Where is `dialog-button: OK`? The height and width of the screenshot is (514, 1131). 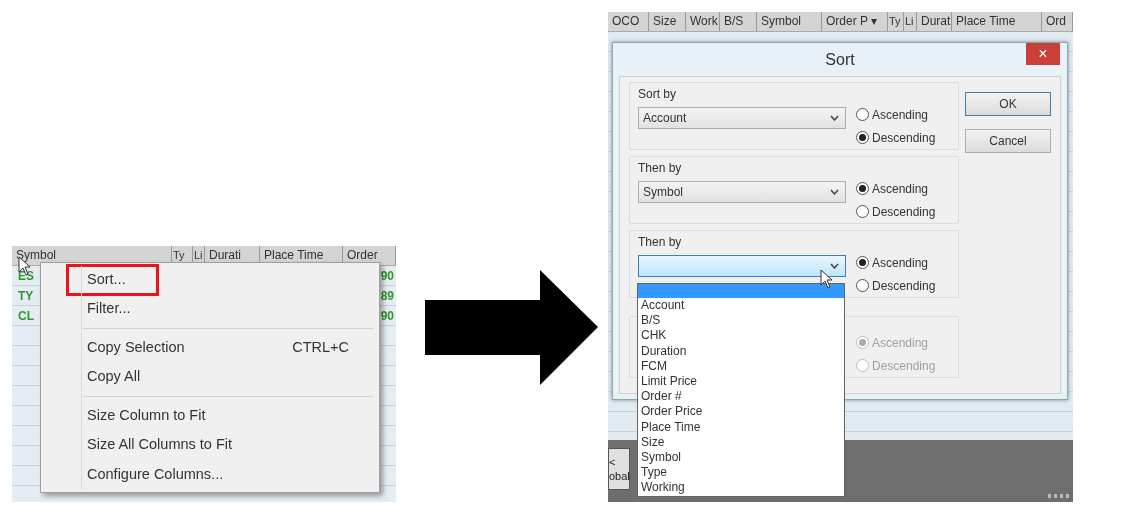 dialog-button: OK is located at coordinates (1008, 104).